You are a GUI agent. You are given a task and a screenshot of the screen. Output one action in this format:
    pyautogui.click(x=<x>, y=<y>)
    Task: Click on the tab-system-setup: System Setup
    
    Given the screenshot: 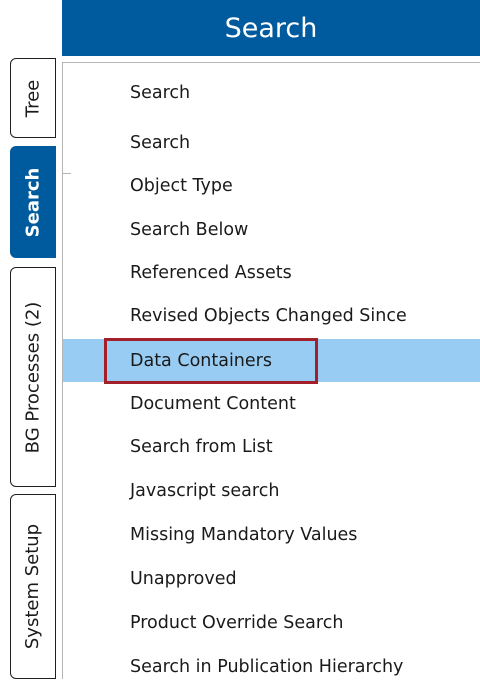 What is the action you would take?
    pyautogui.click(x=33, y=586)
    